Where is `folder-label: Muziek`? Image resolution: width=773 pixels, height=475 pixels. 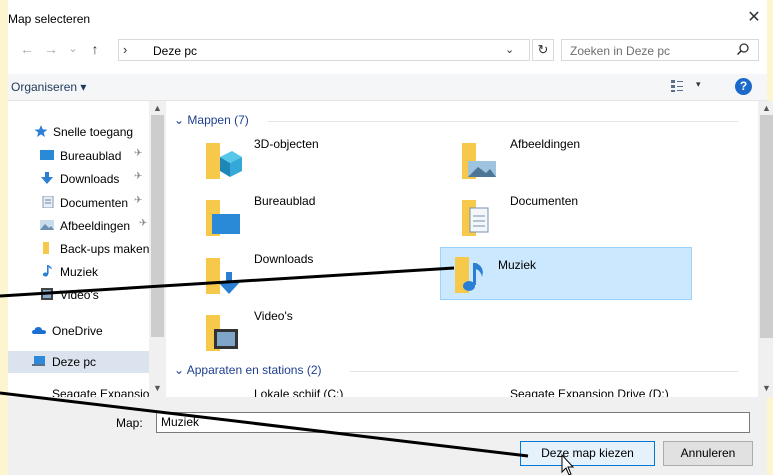 folder-label: Muziek is located at coordinates (517, 265).